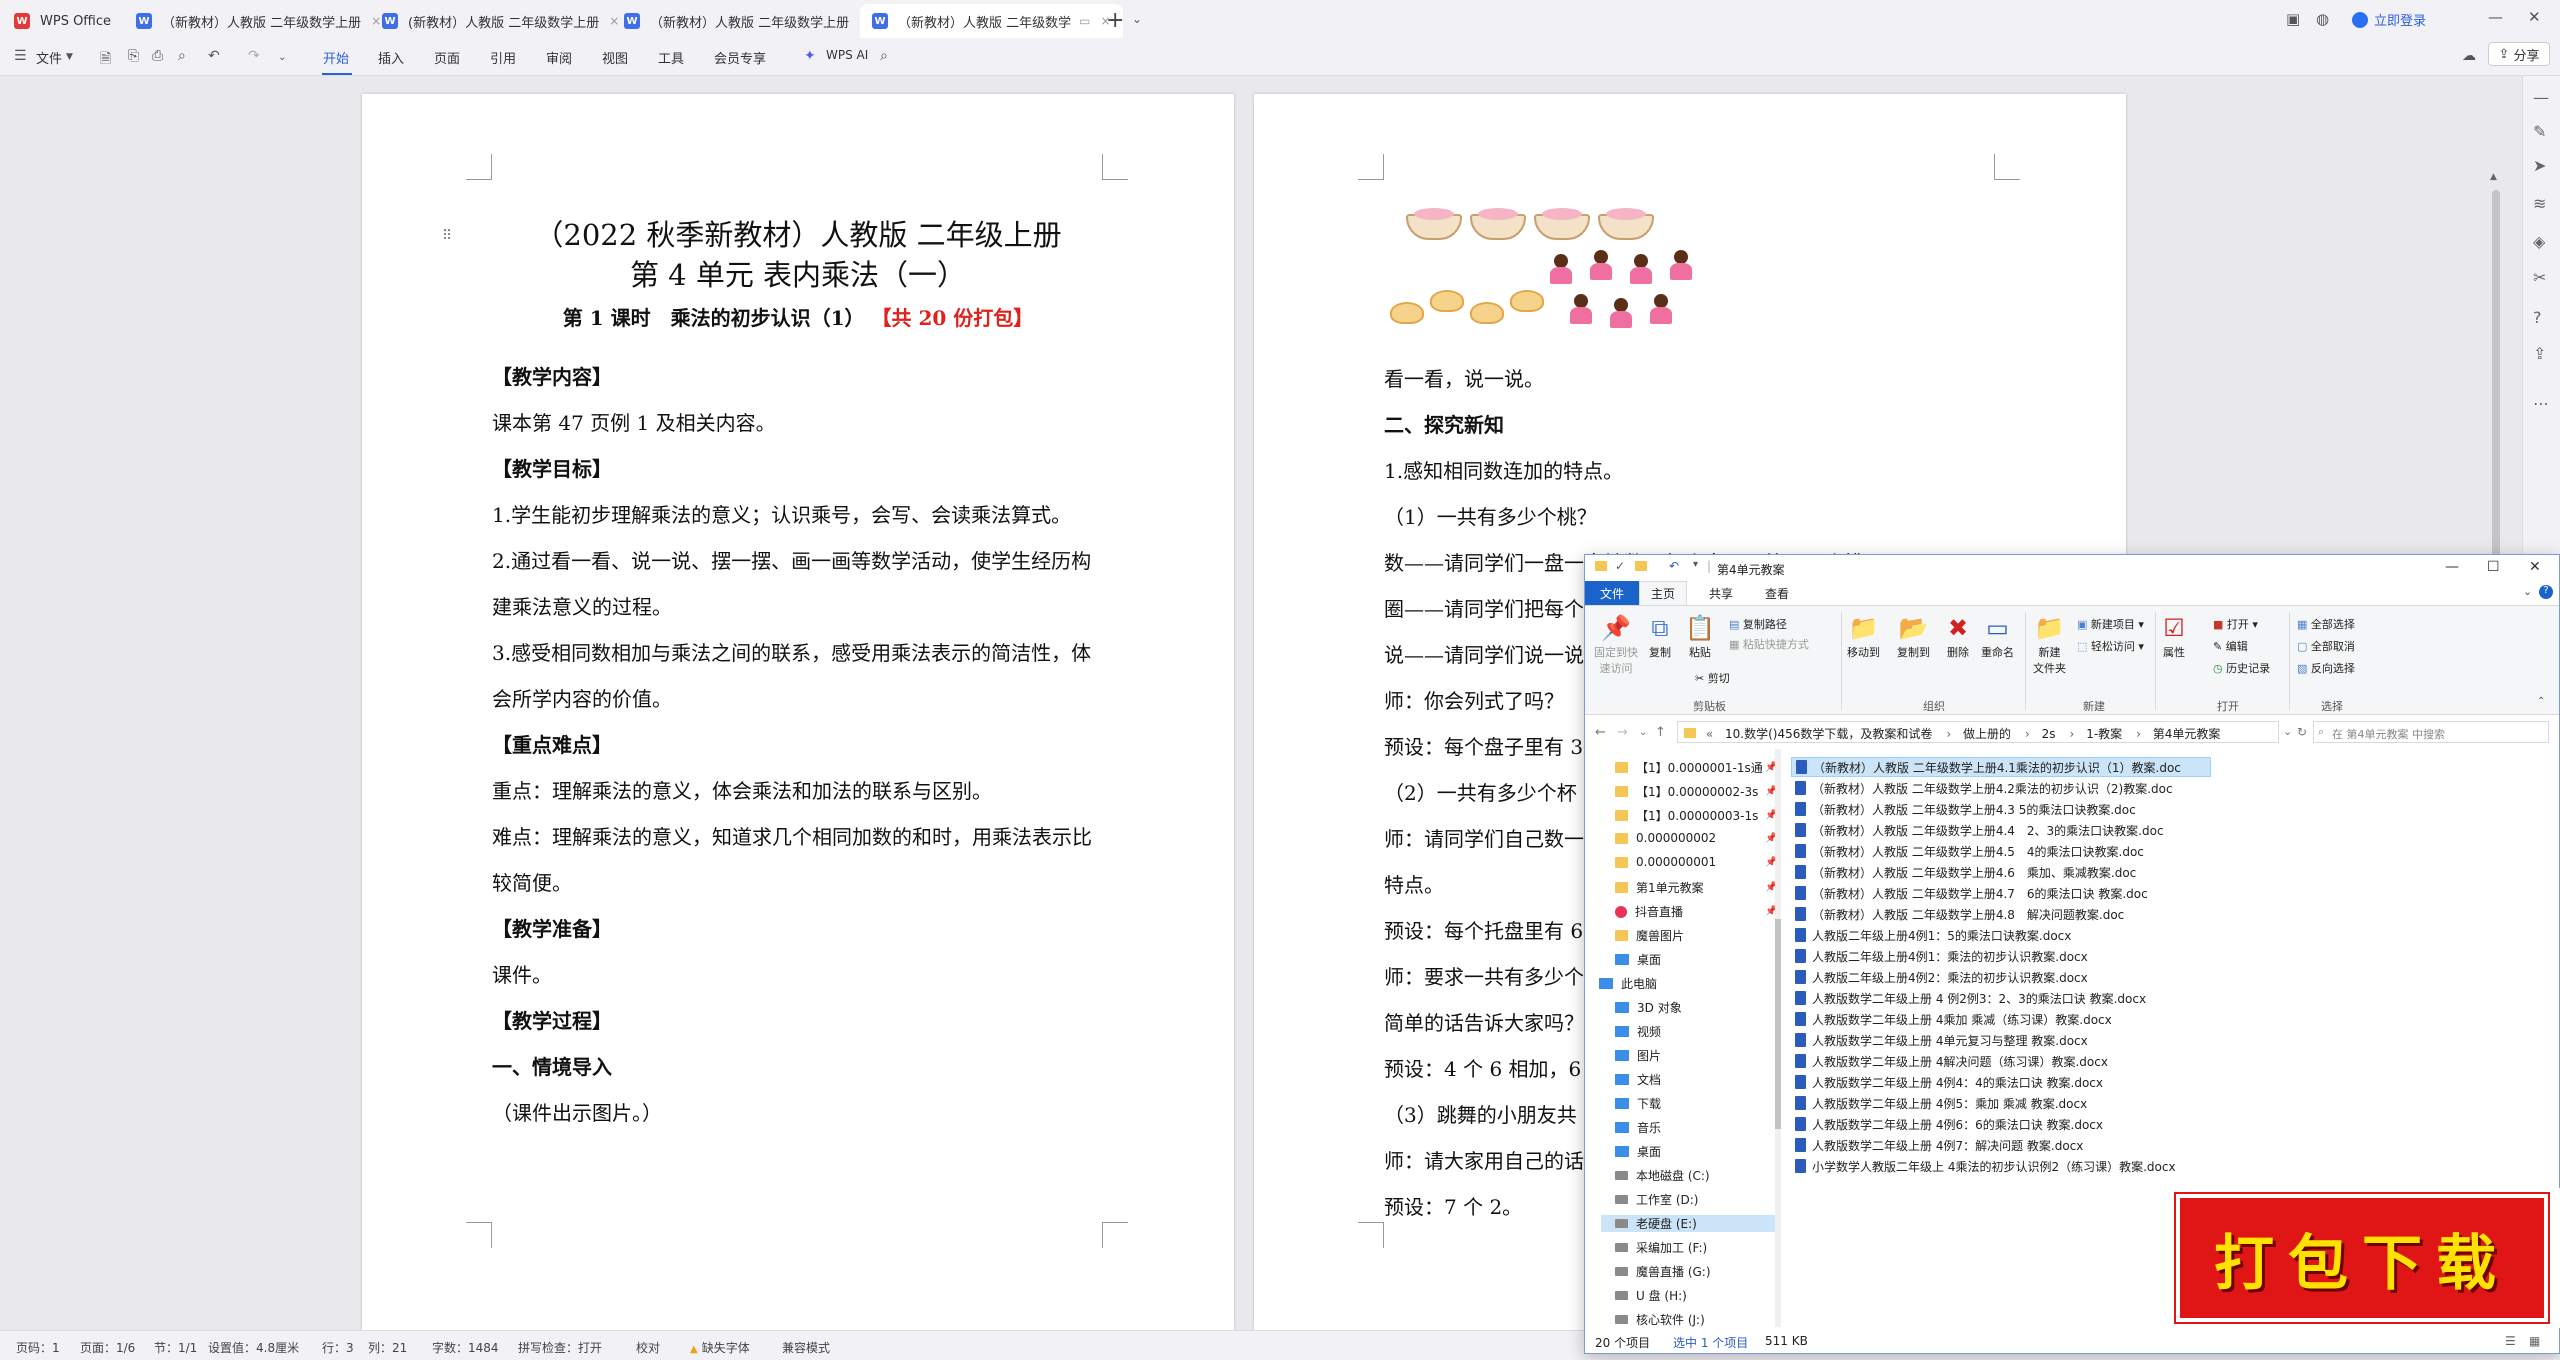 The height and width of the screenshot is (1360, 2560). I want to click on scroll-up-icon: ▲, so click(2493, 177).